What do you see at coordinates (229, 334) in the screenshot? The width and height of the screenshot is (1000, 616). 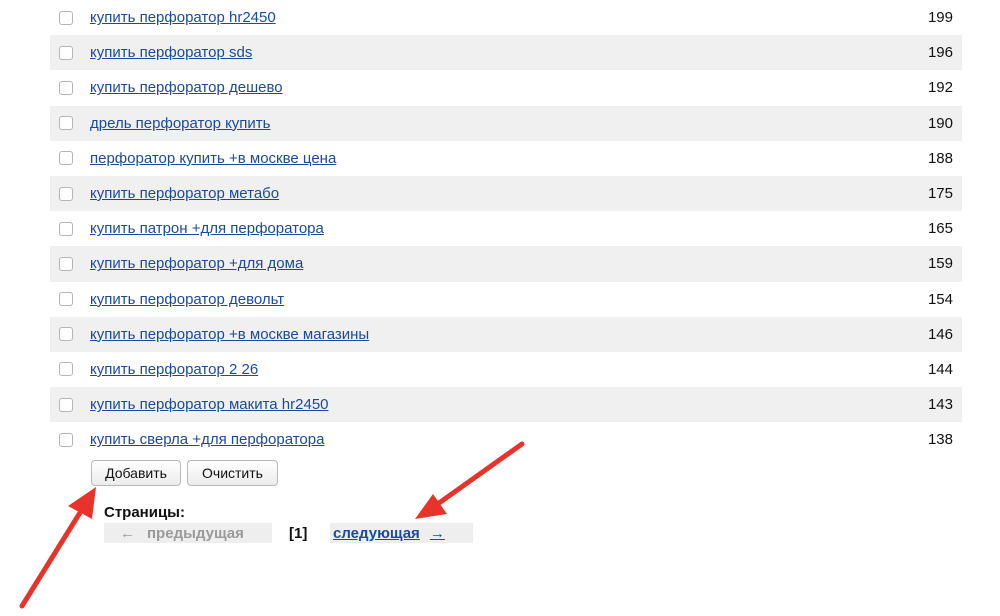 I see `keyword-link: купить перфоратор +в москве магазины` at bounding box center [229, 334].